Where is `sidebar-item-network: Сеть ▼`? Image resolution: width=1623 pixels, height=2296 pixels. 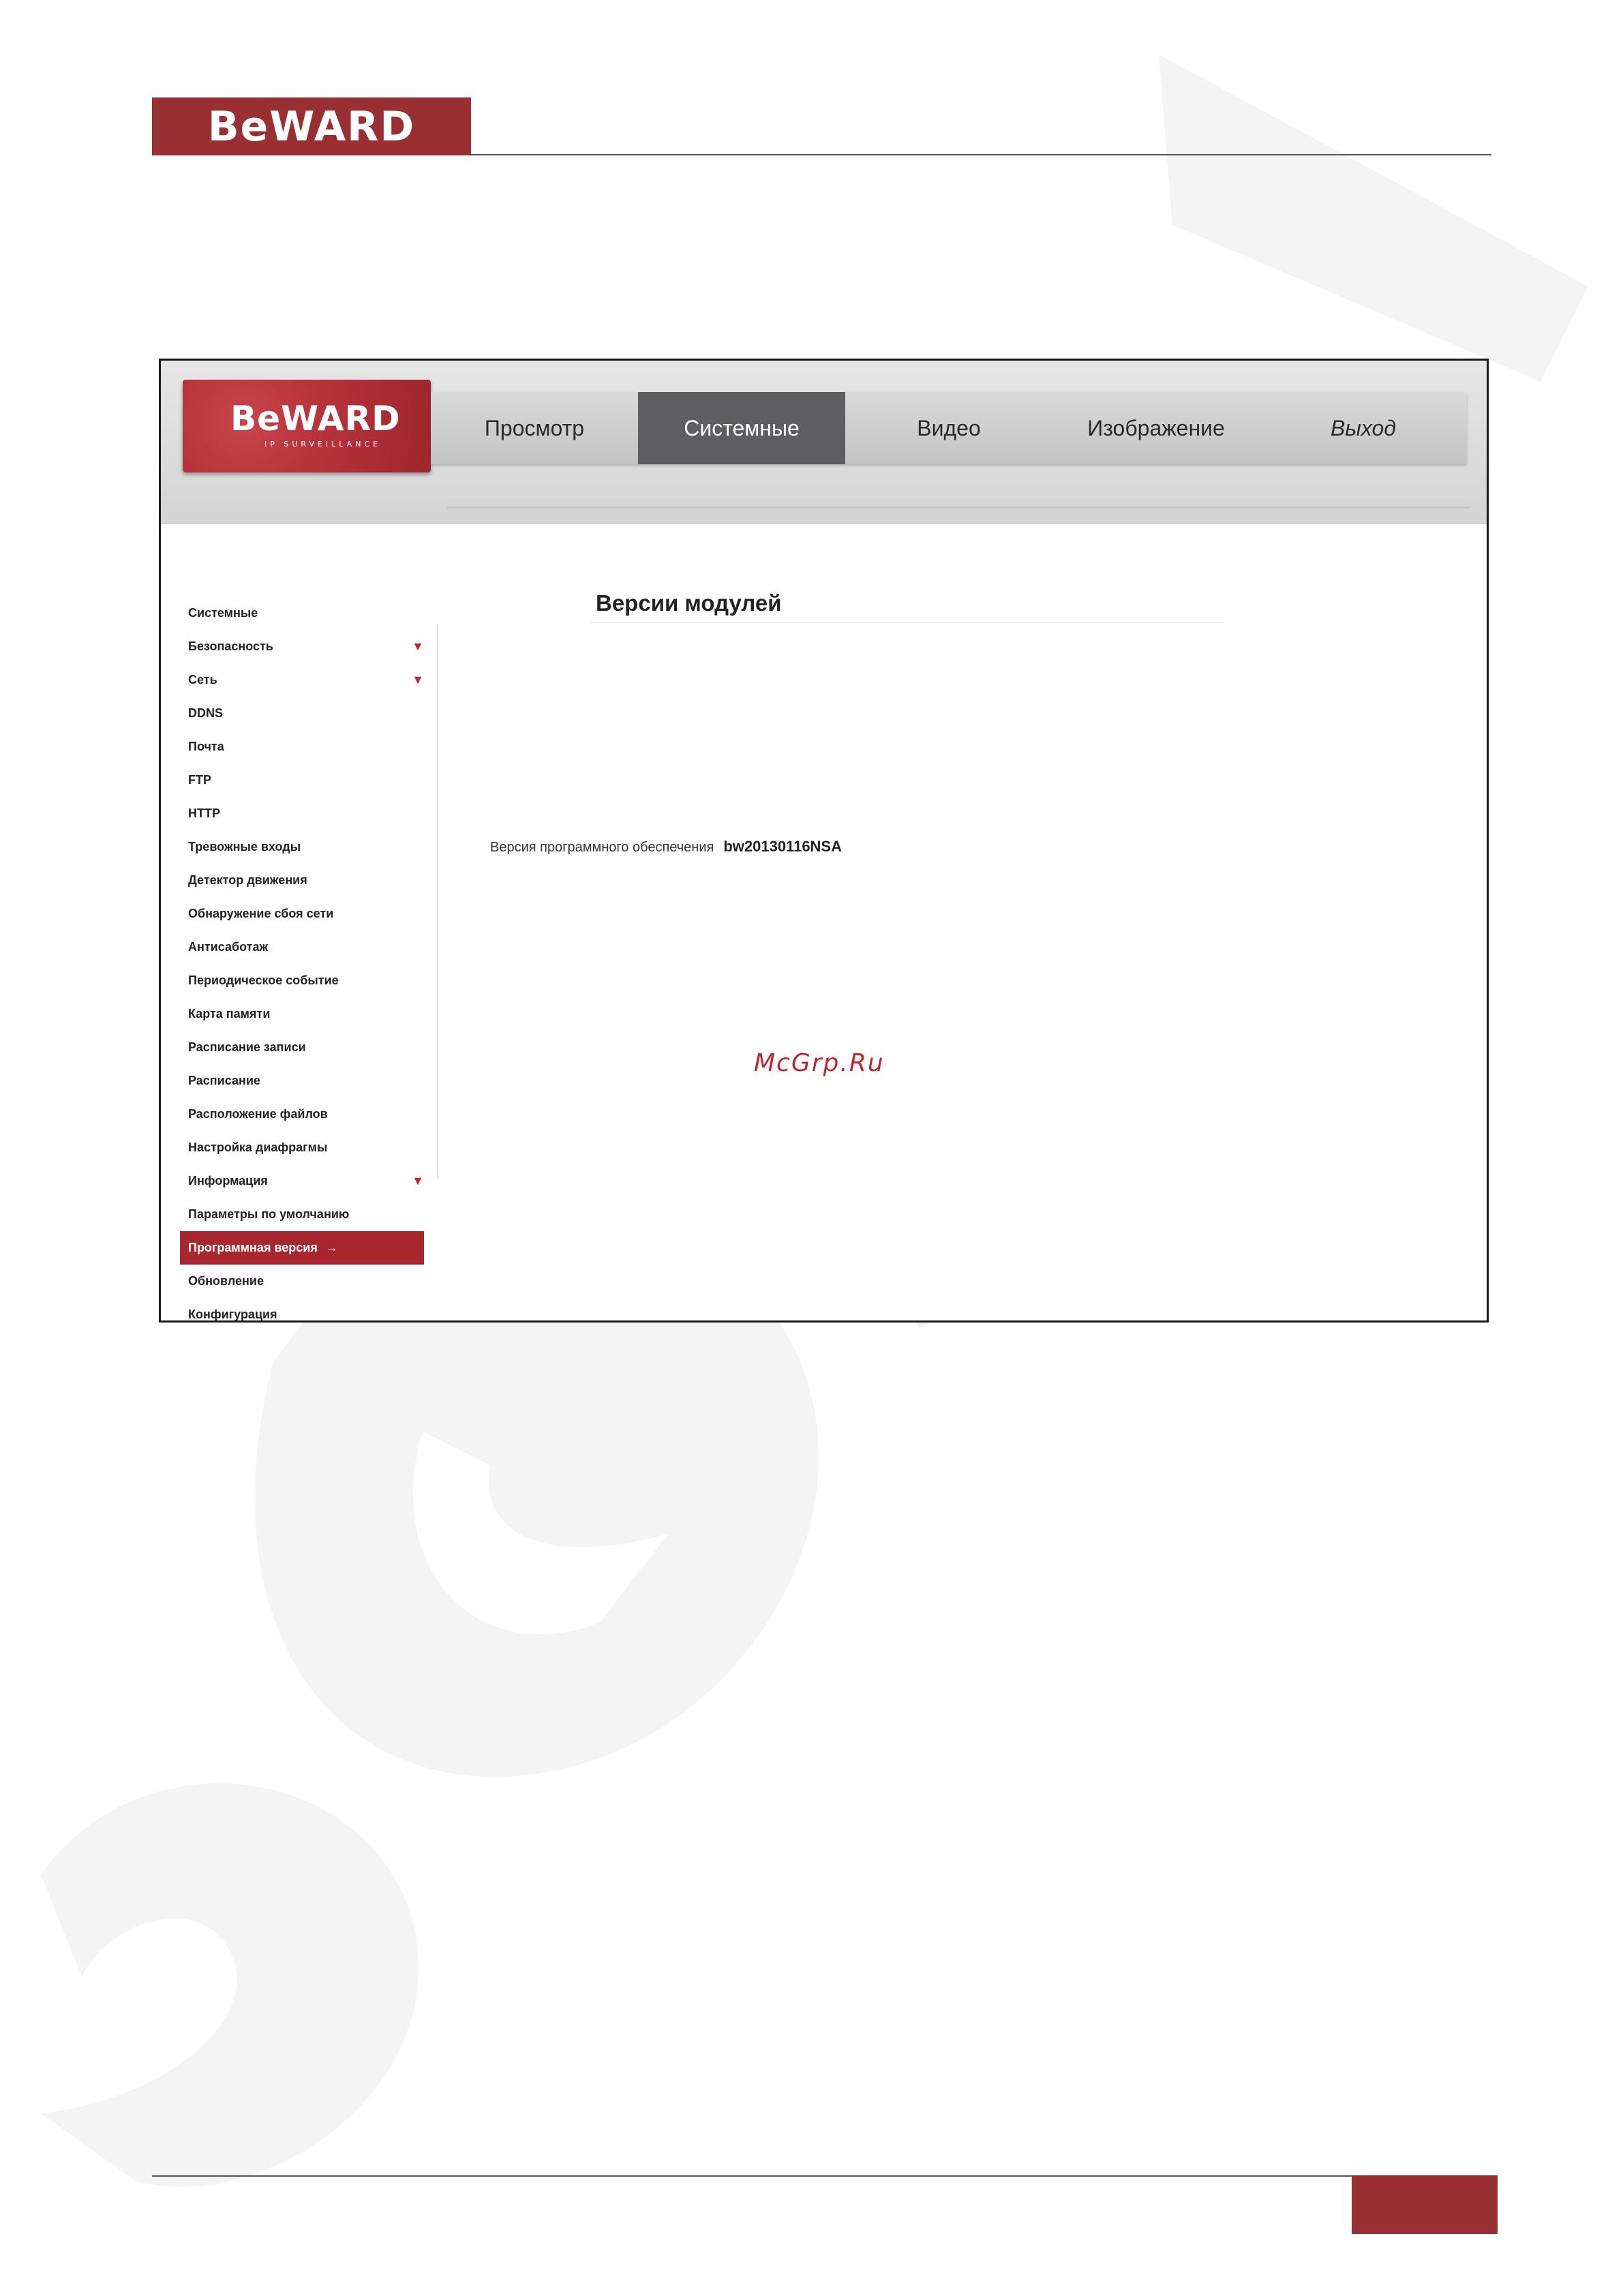
sidebar-item-network: Сеть ▼ is located at coordinates (302, 680).